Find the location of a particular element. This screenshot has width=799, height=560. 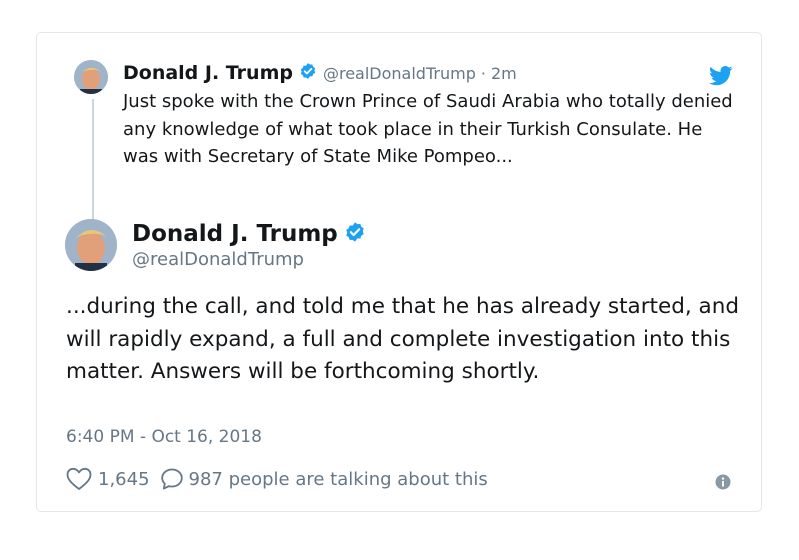

tweet-timestamp: 6:40 PM - Oct 16, 2018 is located at coordinates (164, 437).